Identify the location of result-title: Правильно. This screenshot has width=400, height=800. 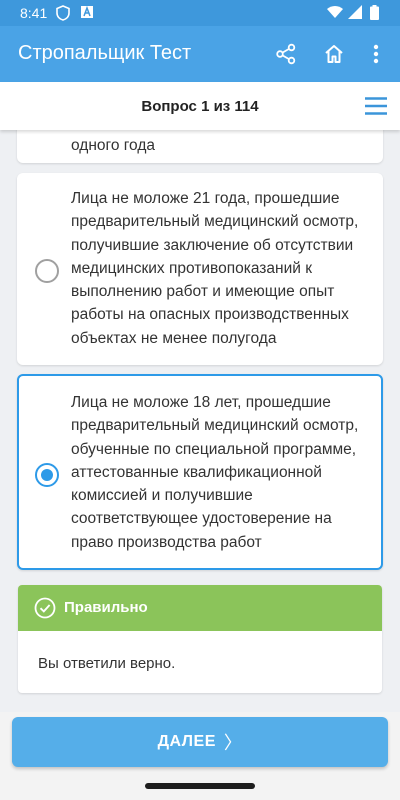
(106, 607).